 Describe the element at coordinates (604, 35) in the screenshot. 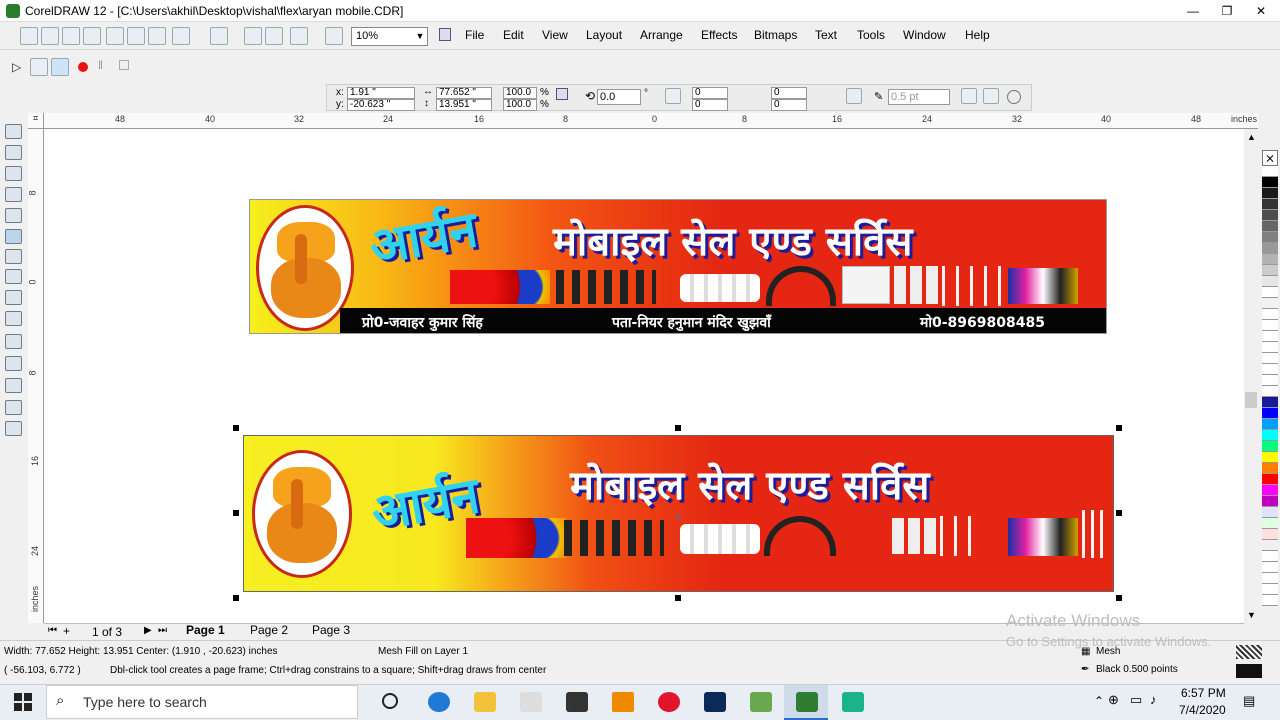

I see `menu-layout: Layout` at that location.